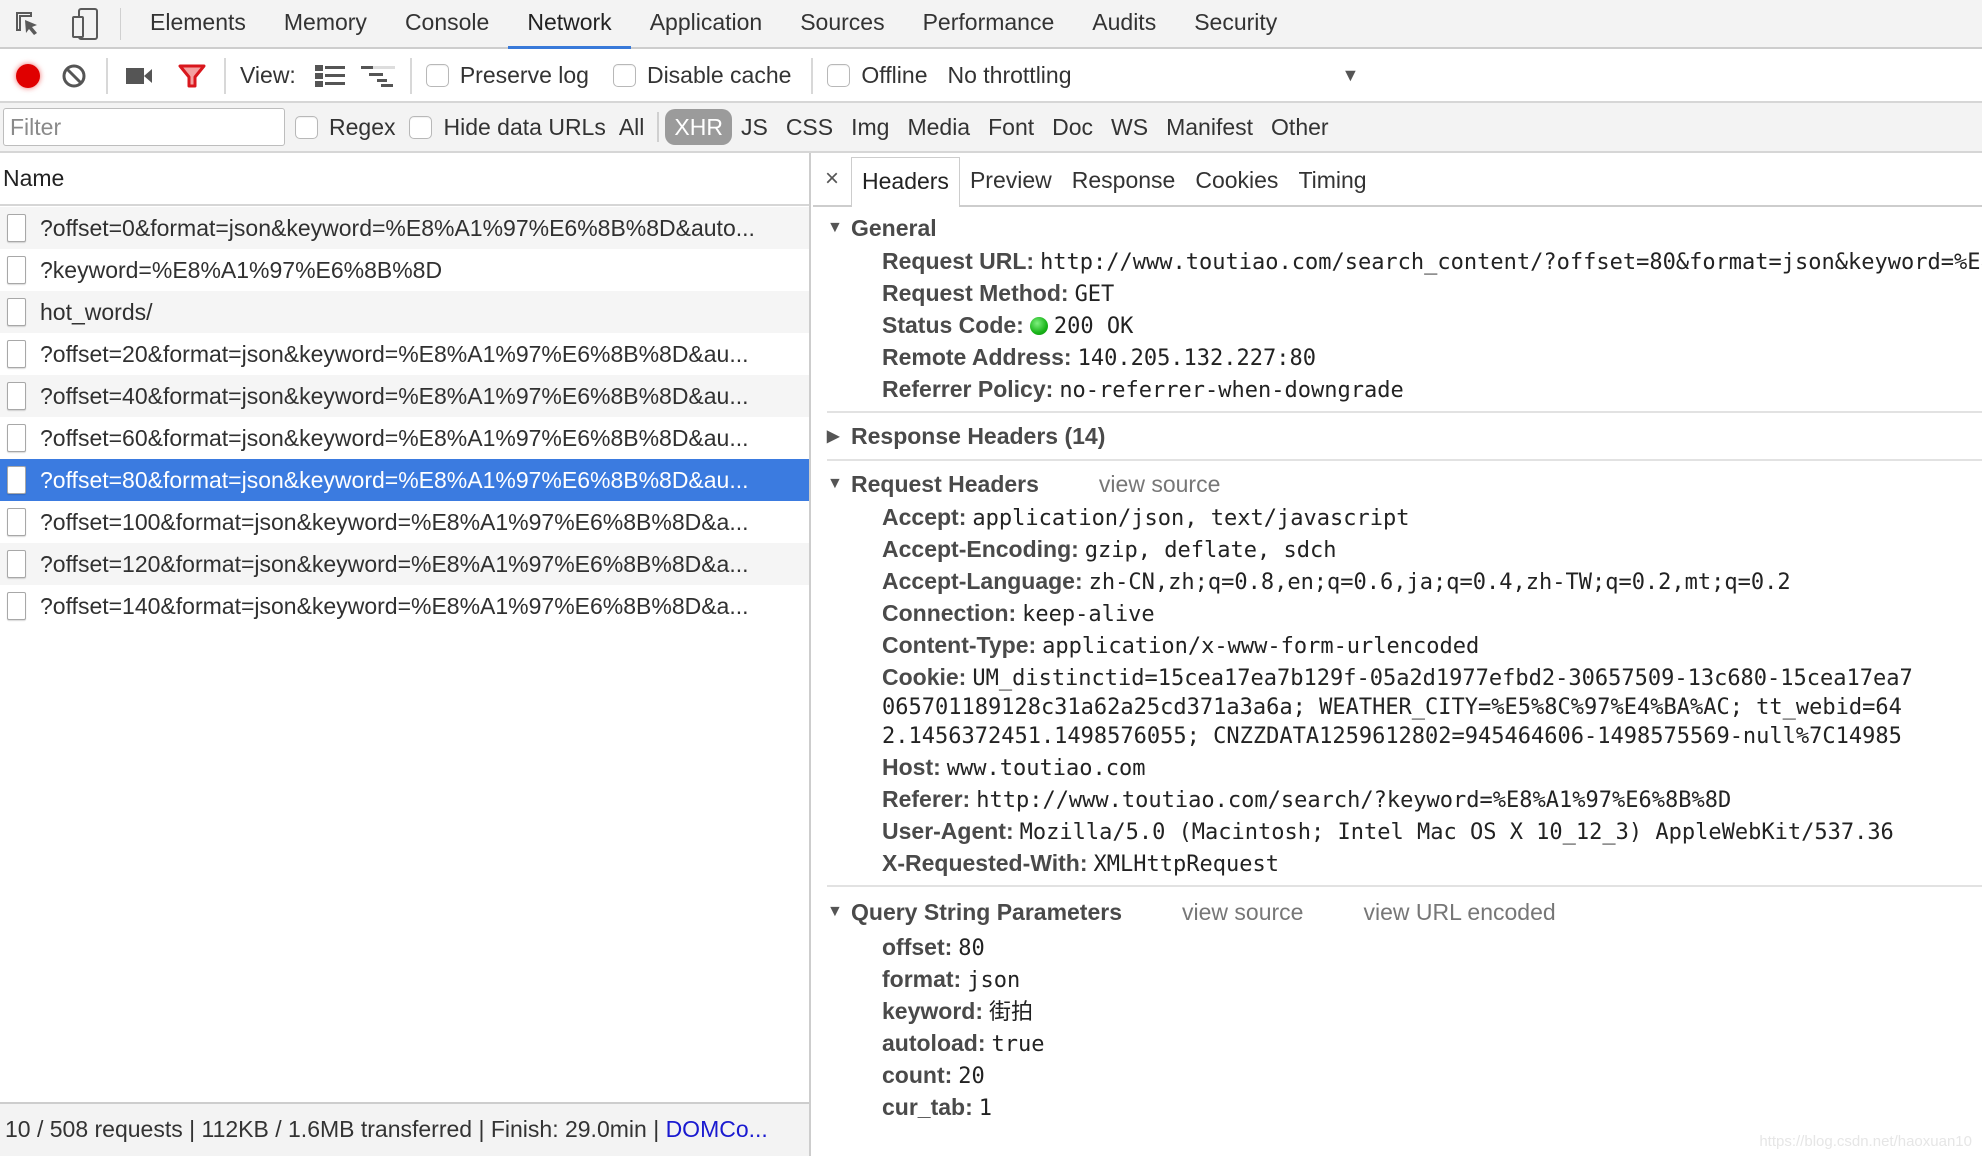  I want to click on response-headers-section-toggle: ▶ Response Headers (14), so click(1404, 436).